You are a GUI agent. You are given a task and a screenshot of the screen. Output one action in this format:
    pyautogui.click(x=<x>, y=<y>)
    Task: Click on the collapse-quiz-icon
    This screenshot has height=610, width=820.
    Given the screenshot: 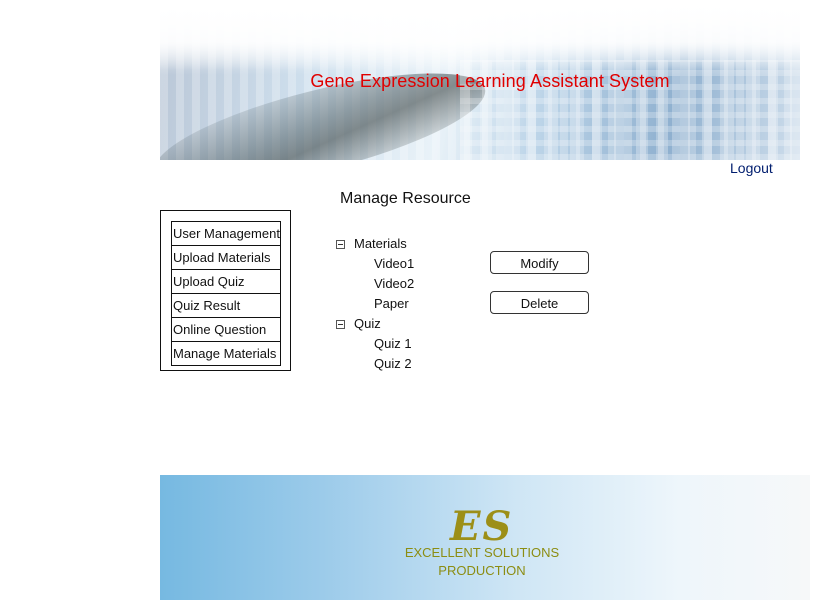 What is the action you would take?
    pyautogui.click(x=340, y=324)
    